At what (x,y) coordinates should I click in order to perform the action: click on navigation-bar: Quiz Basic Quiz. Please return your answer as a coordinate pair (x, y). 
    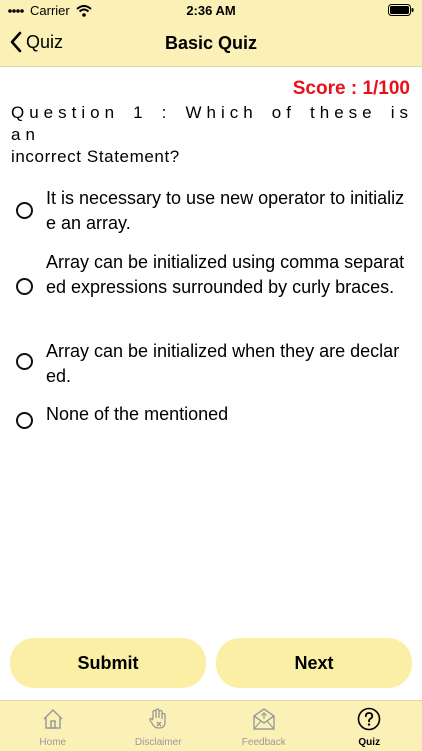
    Looking at the image, I should click on (211, 44).